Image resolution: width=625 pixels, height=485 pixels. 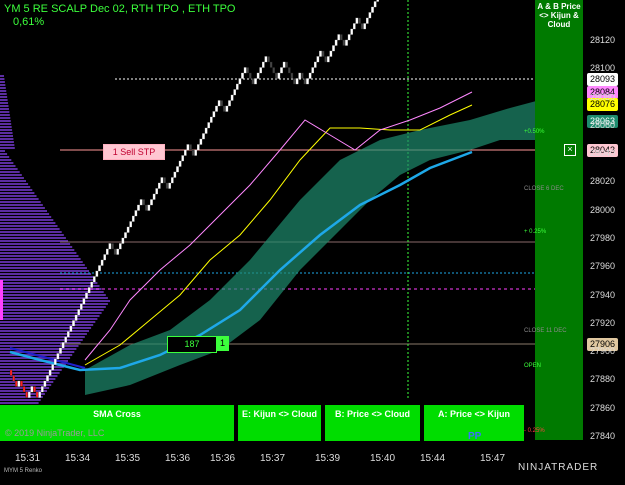 What do you see at coordinates (120, 9) in the screenshot?
I see `chart-title: YM 5 RE SCALP Dec 02, RTH TPO , ETH TPO` at bounding box center [120, 9].